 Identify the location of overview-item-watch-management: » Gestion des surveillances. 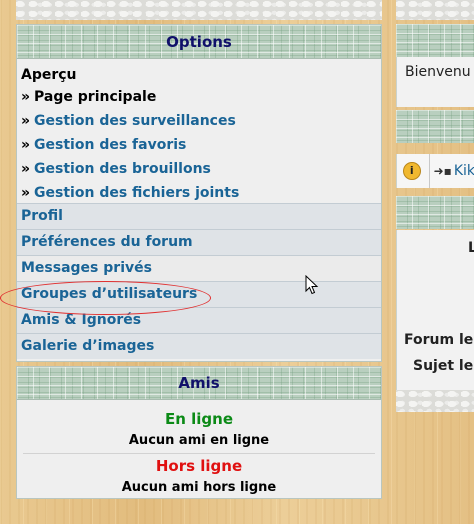
(201, 121).